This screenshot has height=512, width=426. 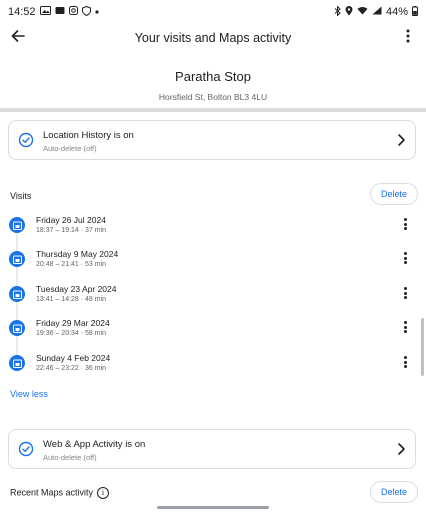 I want to click on signal-icon, so click(x=377, y=12).